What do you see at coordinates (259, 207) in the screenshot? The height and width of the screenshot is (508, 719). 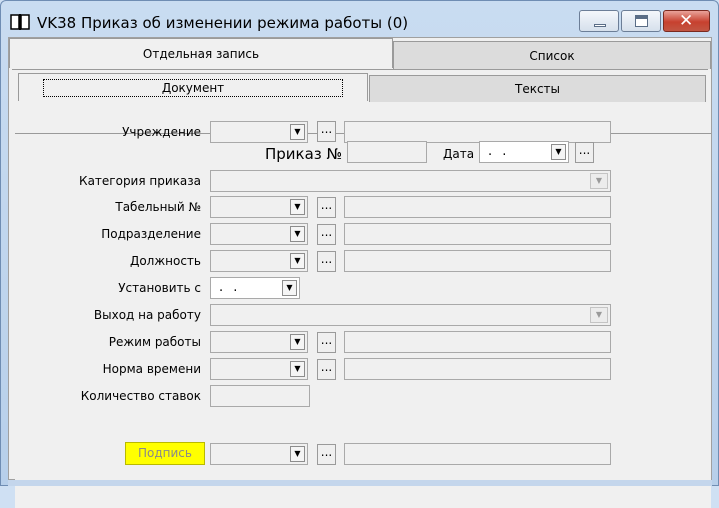 I see `tab-number-combo: ▼` at bounding box center [259, 207].